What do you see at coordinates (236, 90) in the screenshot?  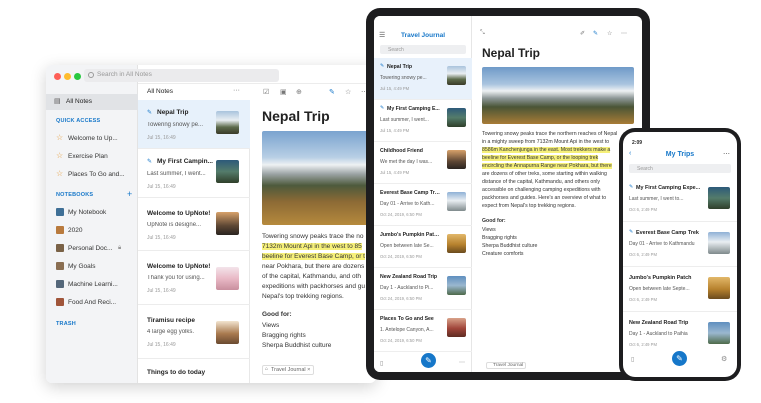 I see `more-icon: ···` at bounding box center [236, 90].